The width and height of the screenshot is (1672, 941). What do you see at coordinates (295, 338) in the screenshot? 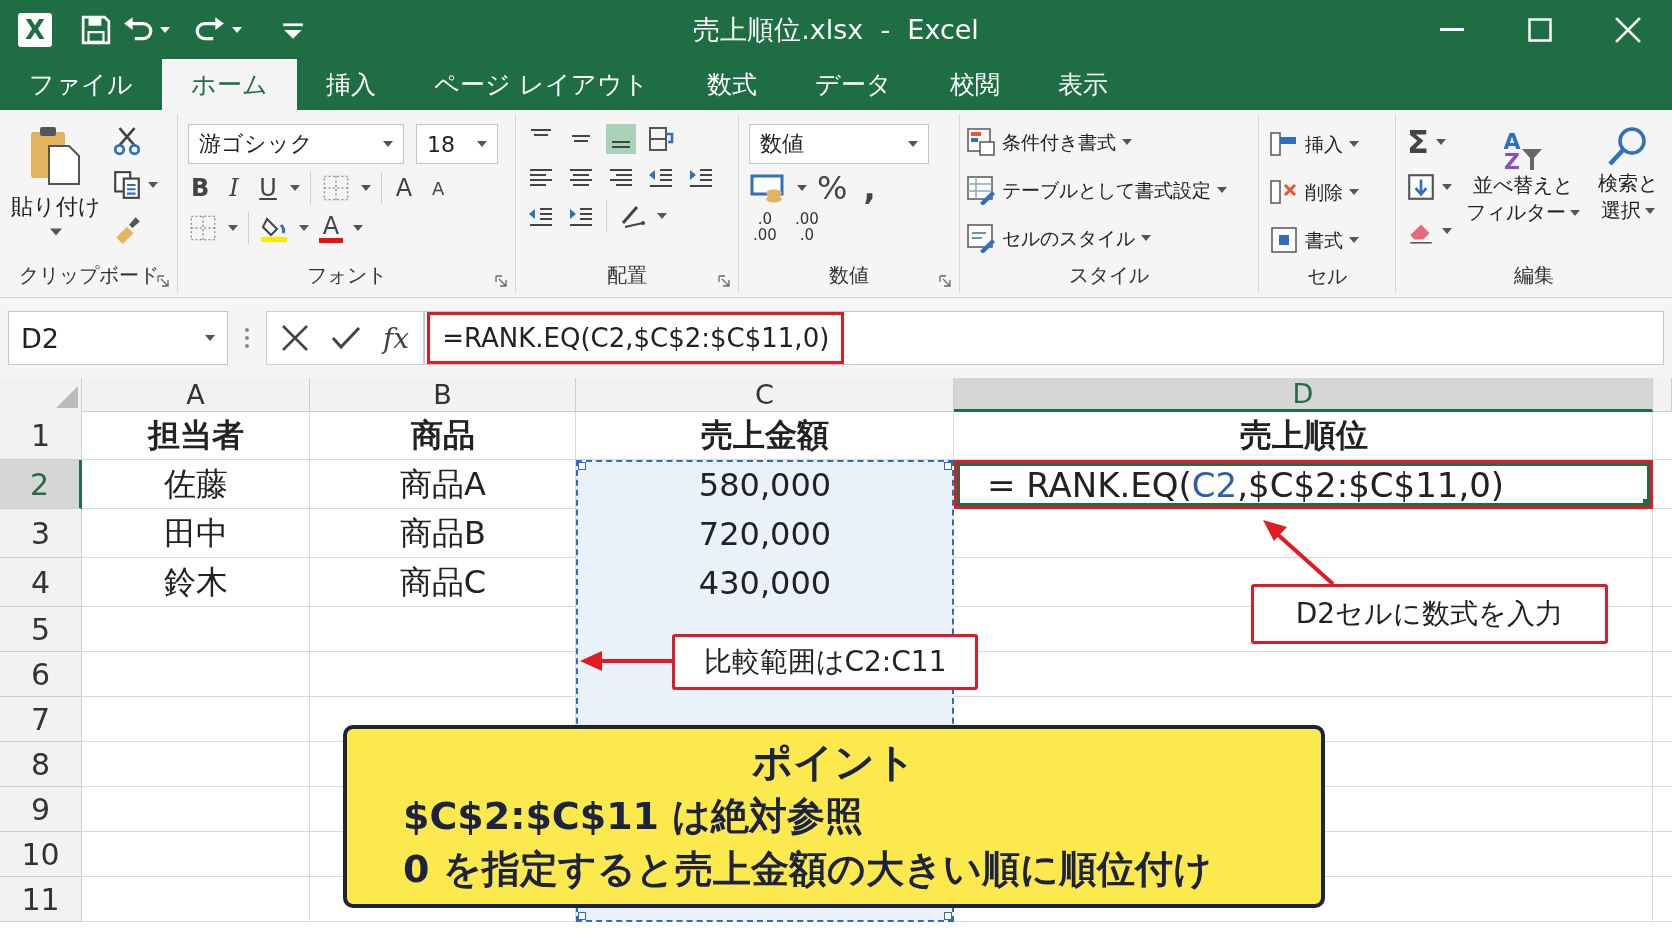
I see `cancel-icon` at bounding box center [295, 338].